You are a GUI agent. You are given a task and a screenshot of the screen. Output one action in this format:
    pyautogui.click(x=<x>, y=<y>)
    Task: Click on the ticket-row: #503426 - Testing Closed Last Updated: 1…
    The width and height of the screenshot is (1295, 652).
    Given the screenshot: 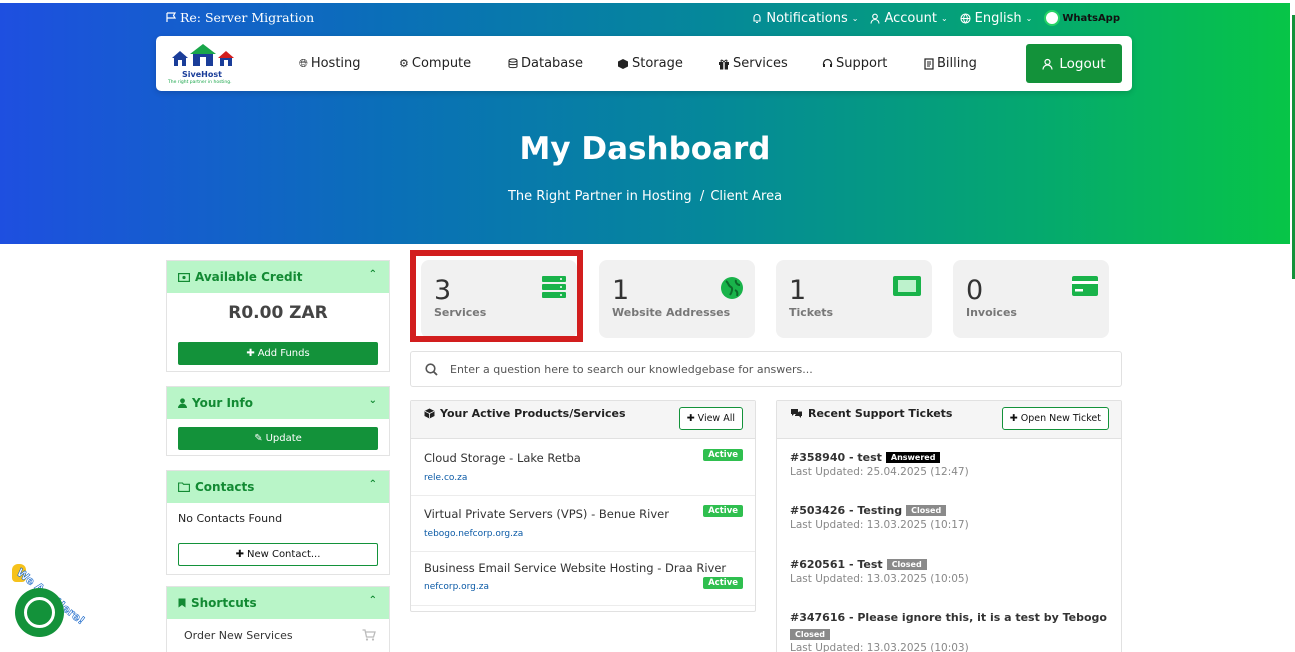 What is the action you would take?
    pyautogui.click(x=879, y=517)
    